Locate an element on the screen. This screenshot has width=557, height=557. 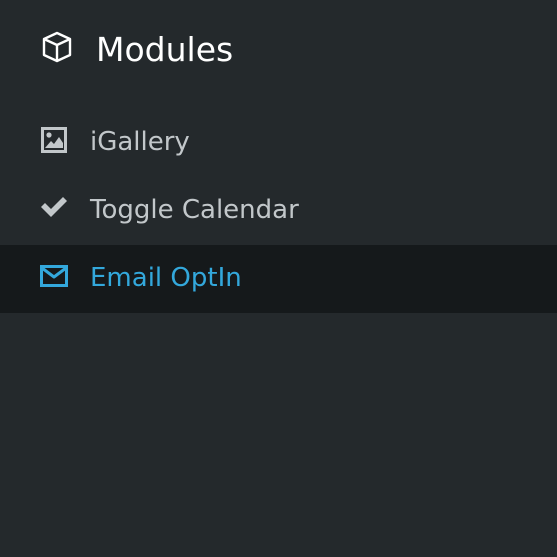
menu-item-email-optin: Email OptIn is located at coordinates (278, 279).